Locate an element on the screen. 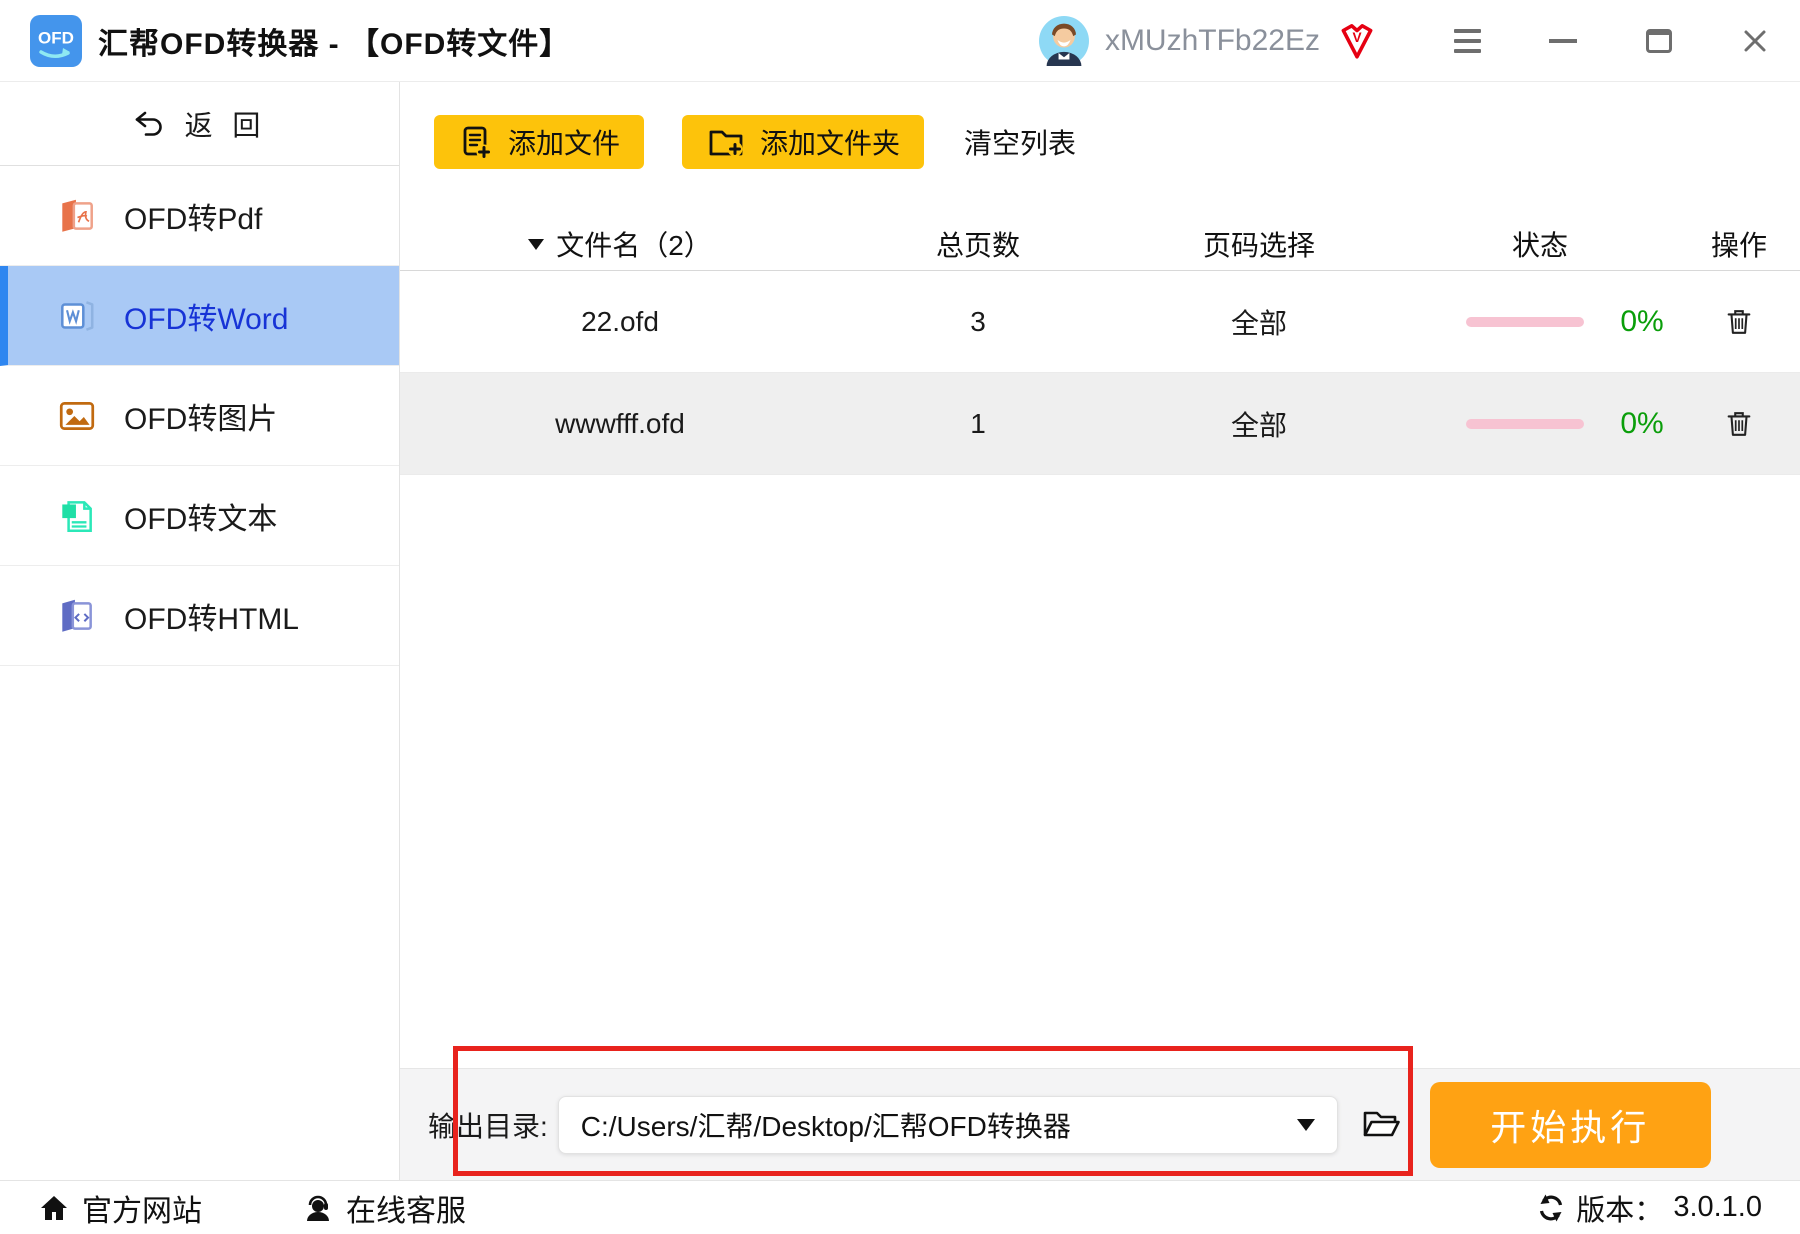 The image size is (1800, 1234). sidebar-item-ofd-to-pdf: OFD转Pdf is located at coordinates (199, 216).